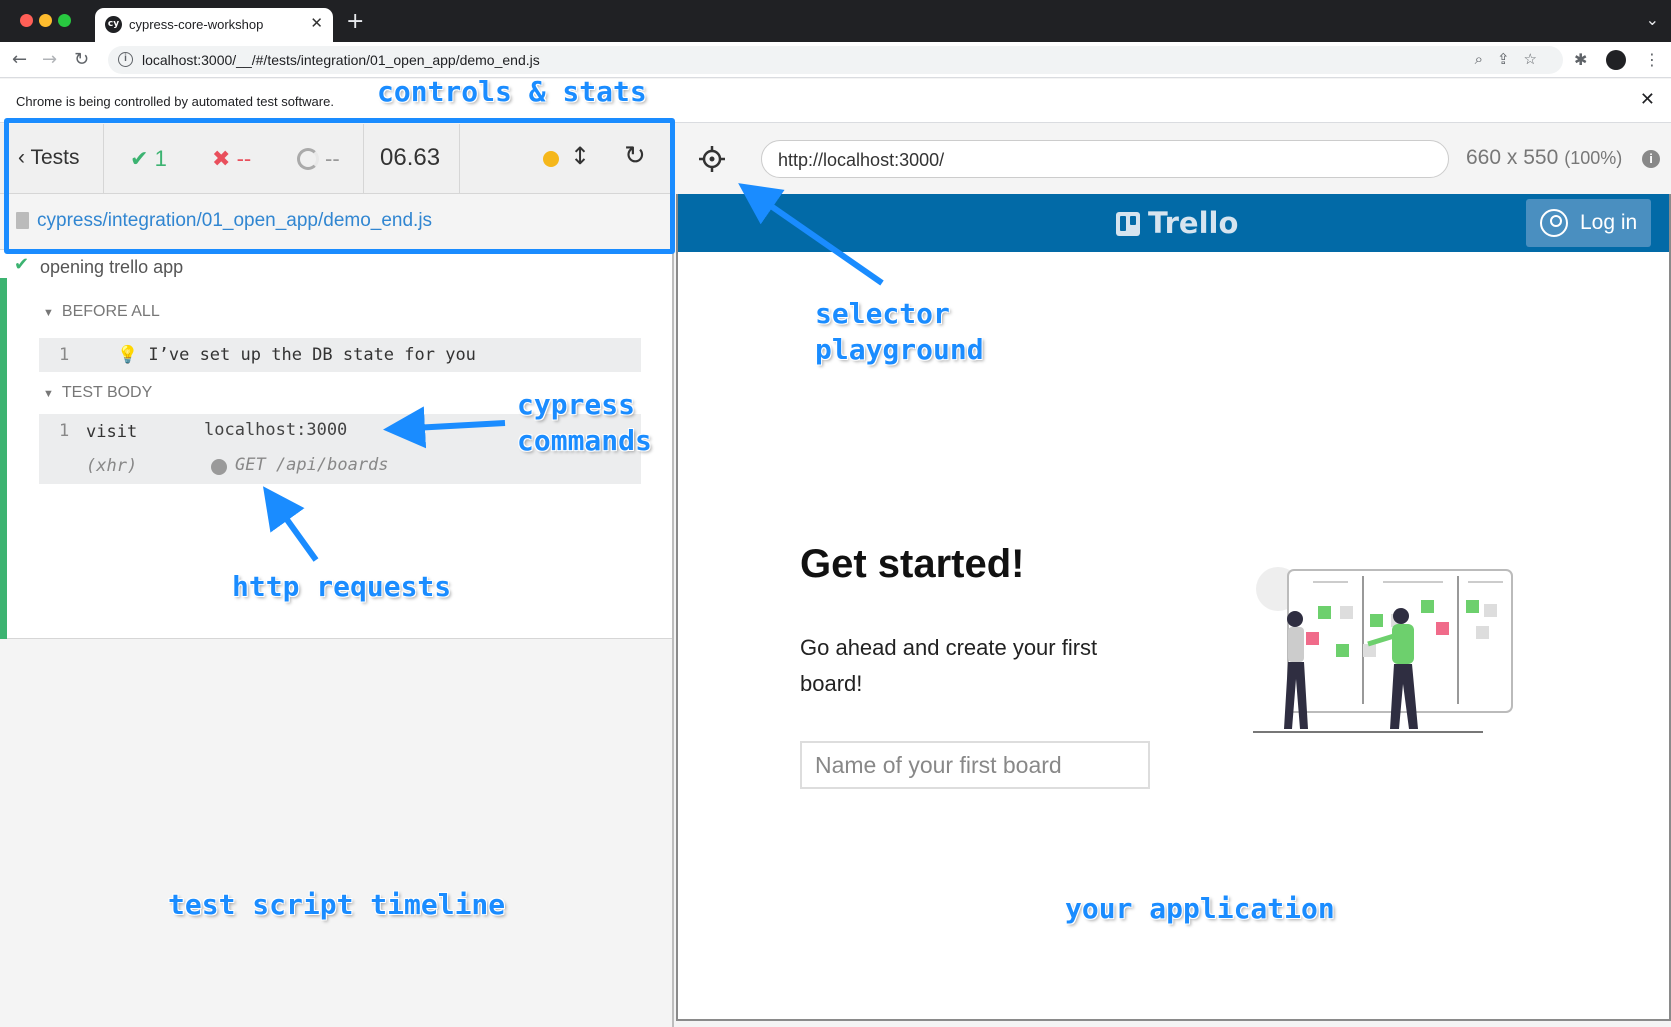 The width and height of the screenshot is (1671, 1027). Describe the element at coordinates (196, 24) in the screenshot. I see `tab-title: cypress-core-workshop` at that location.